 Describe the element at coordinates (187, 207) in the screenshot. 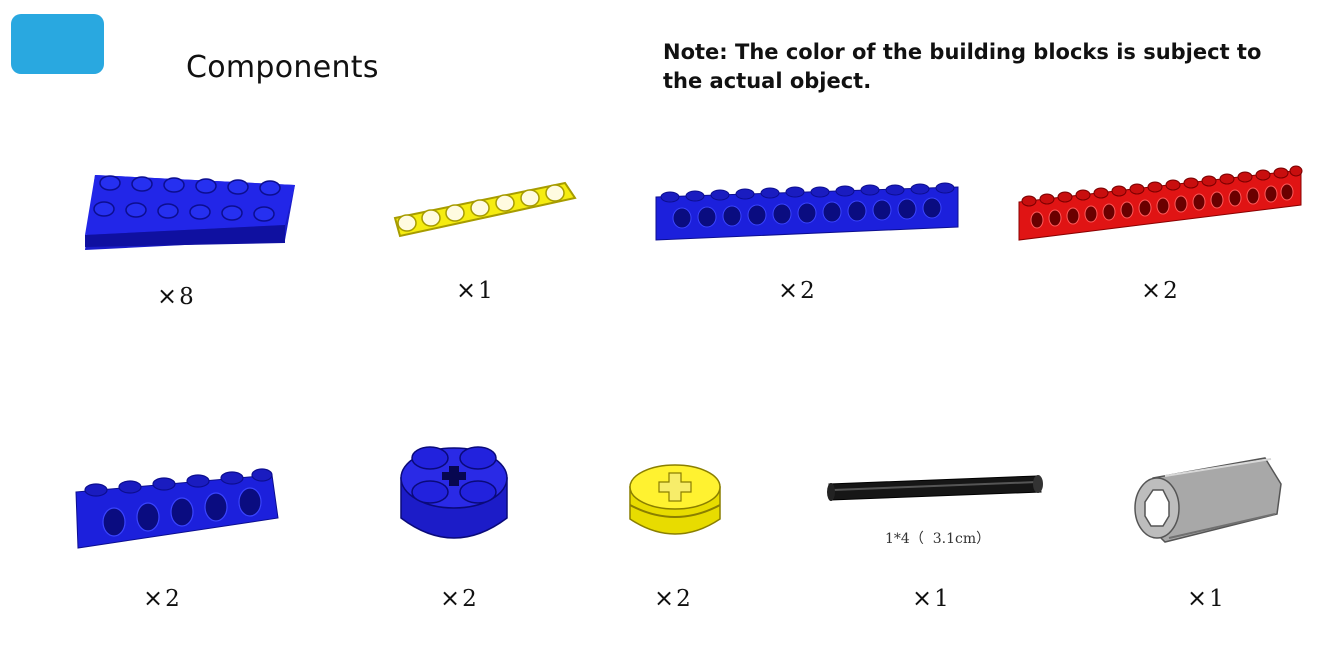

I see `blue-plate-2x6-icon` at that location.